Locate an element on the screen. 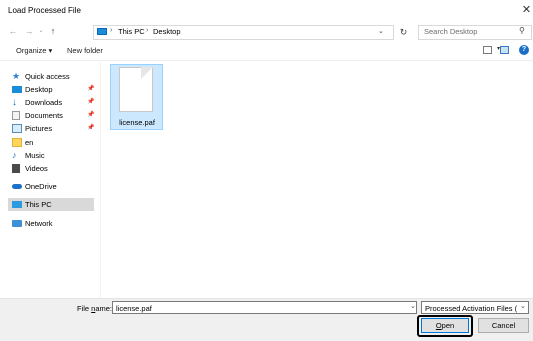 This screenshot has height=341, width=533. nav-label: Documents is located at coordinates (44, 115).